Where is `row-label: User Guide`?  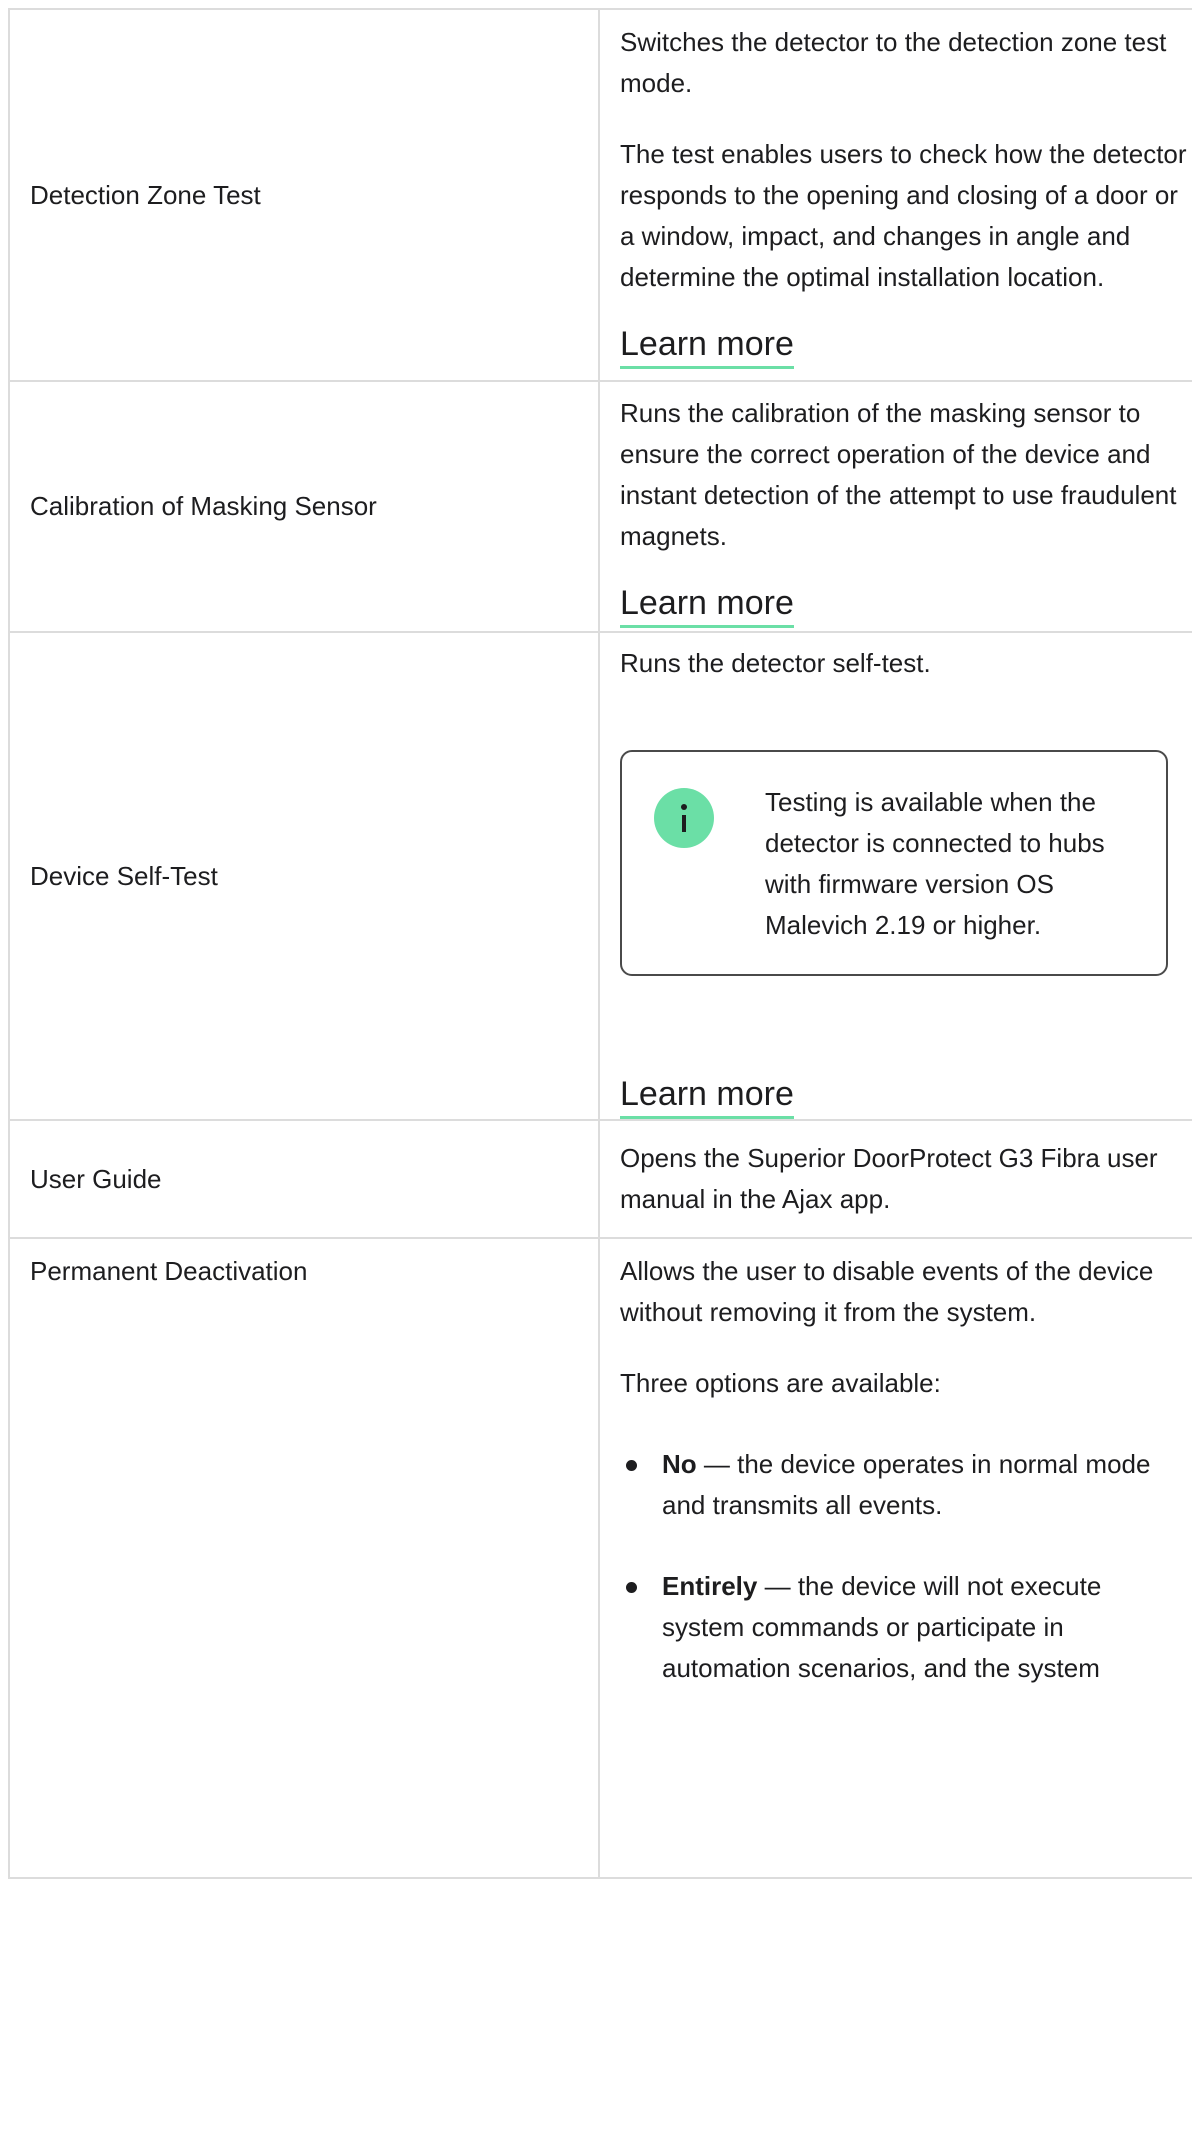 row-label: User Guide is located at coordinates (96, 1178).